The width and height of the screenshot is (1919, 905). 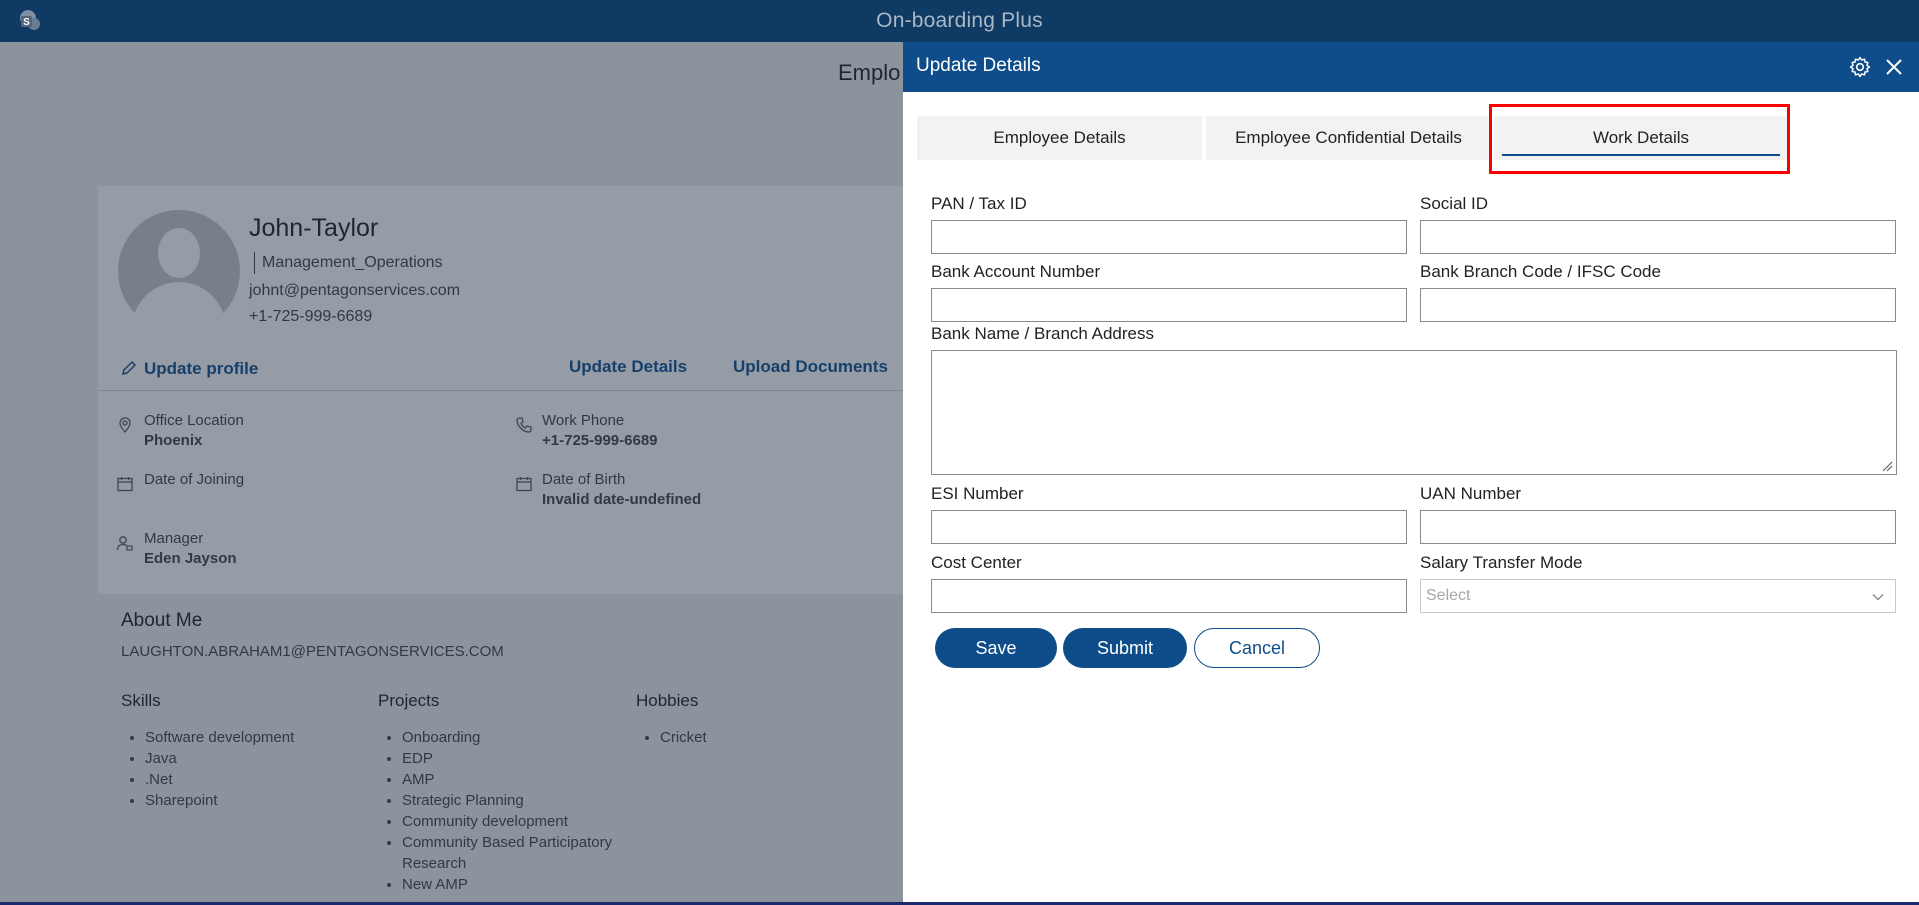 I want to click on work-phone-label: Work Phone, so click(x=583, y=420).